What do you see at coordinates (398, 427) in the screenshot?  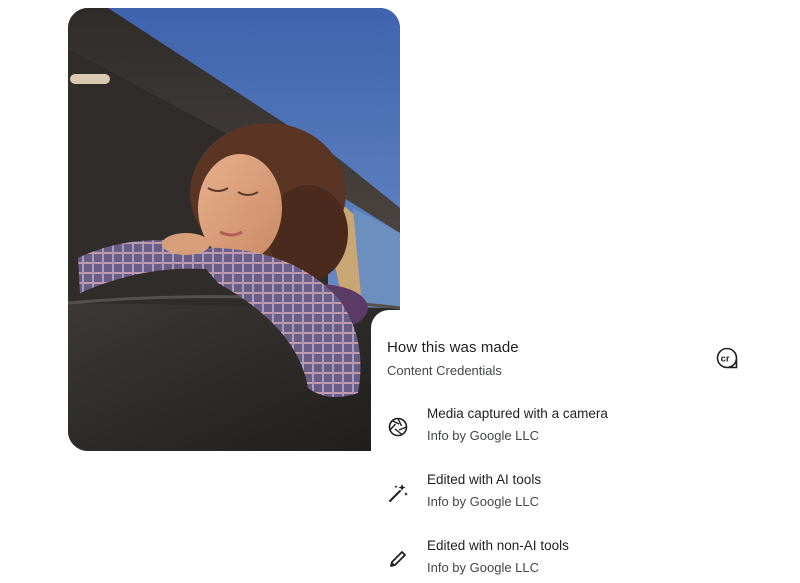 I see `camera-shutter-icon` at bounding box center [398, 427].